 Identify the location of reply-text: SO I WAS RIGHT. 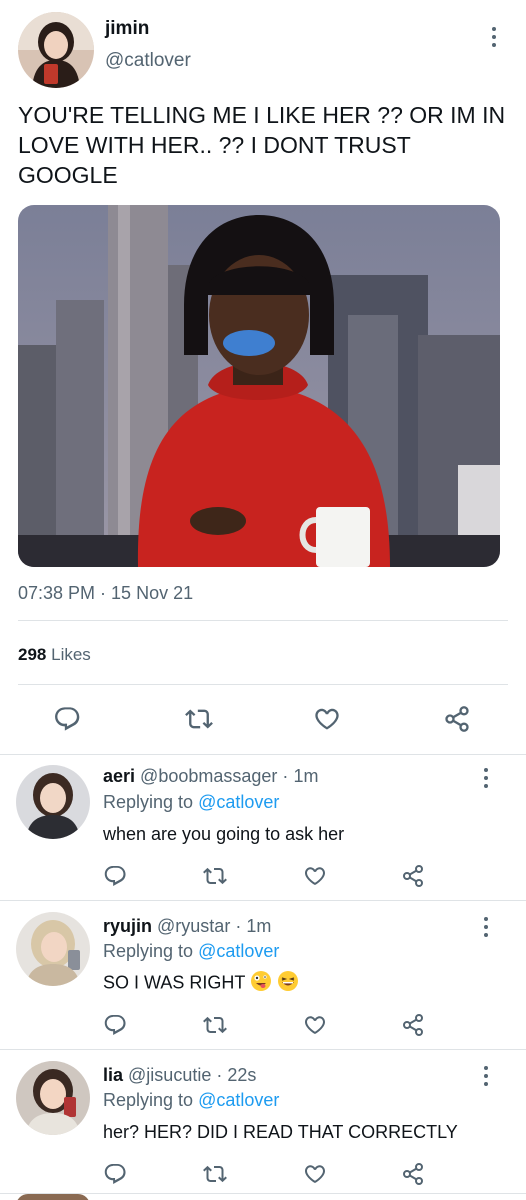
(174, 982).